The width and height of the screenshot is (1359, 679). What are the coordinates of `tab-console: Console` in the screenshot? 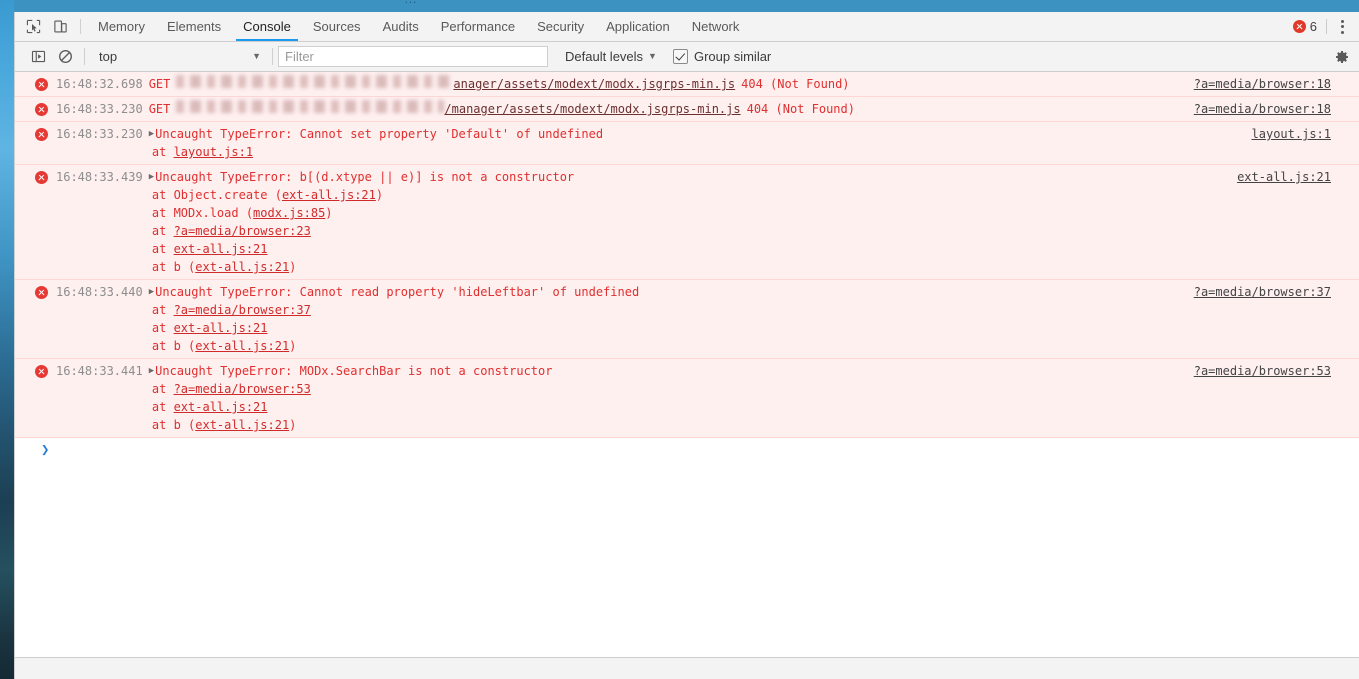 It's located at (267, 26).